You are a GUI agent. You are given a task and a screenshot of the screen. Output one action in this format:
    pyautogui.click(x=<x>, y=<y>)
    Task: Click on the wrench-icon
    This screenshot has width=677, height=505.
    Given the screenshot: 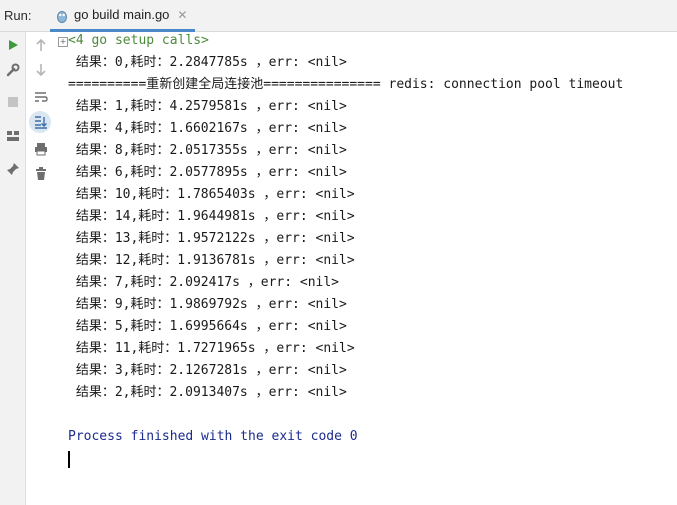 What is the action you would take?
    pyautogui.click(x=13, y=70)
    